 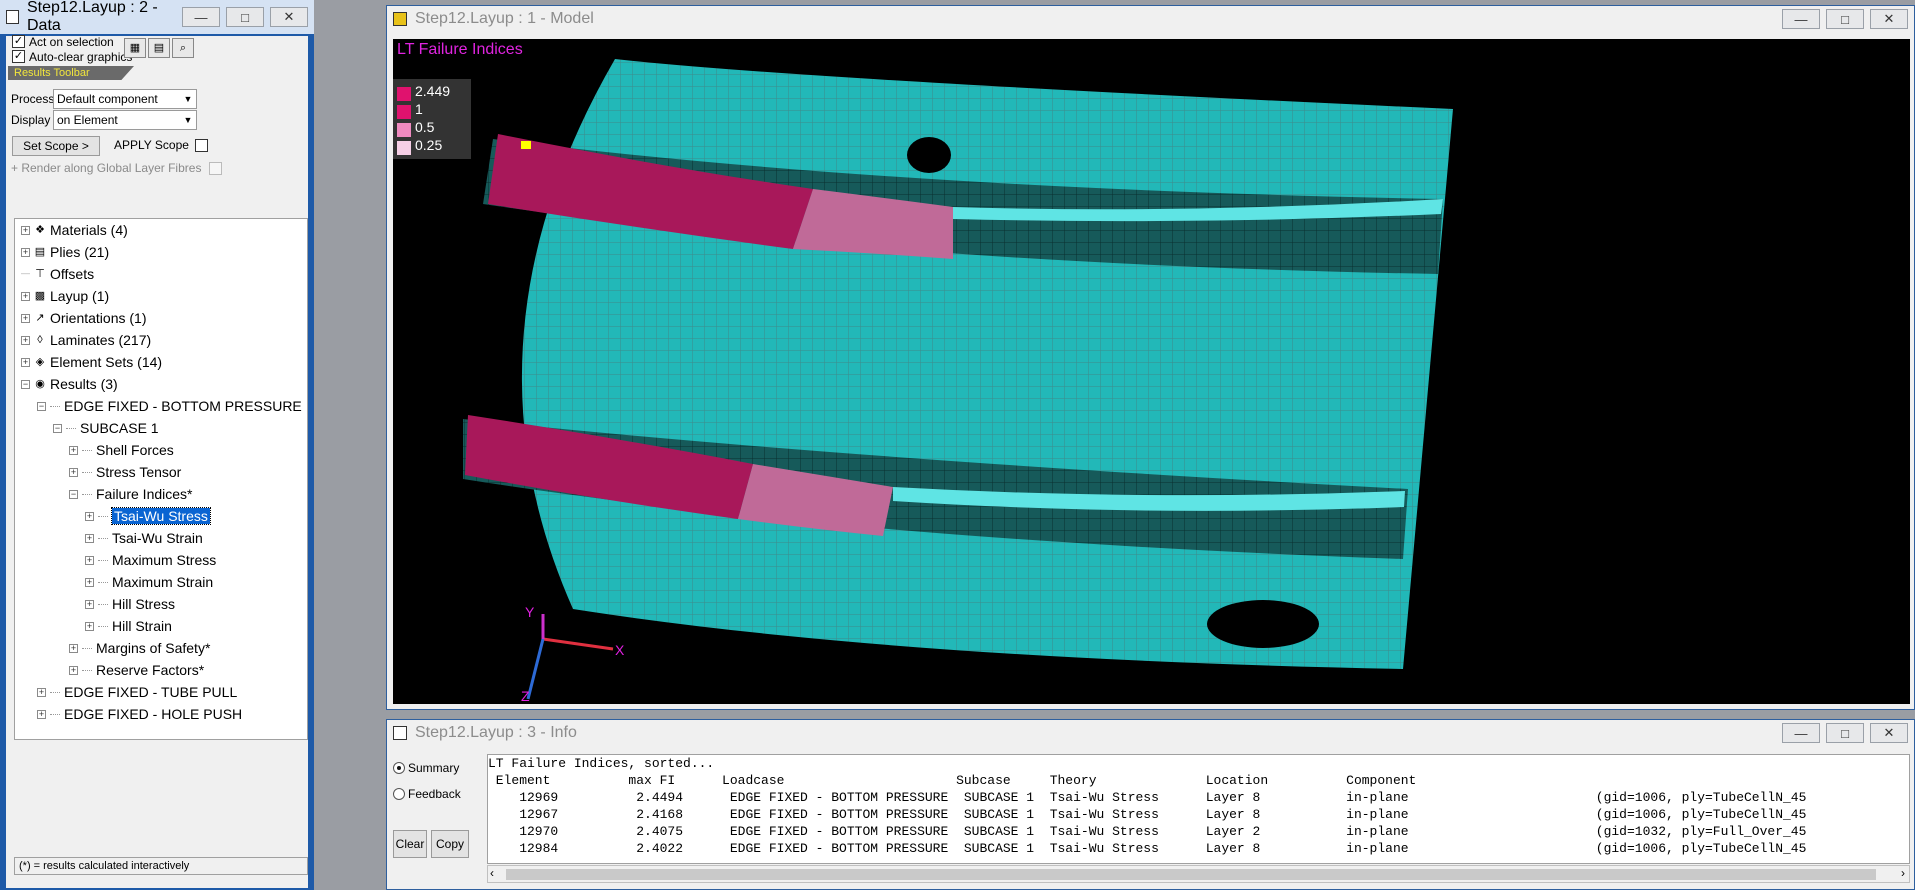 What do you see at coordinates (101, 340) in the screenshot?
I see `tree-node-label: Laminates (217)` at bounding box center [101, 340].